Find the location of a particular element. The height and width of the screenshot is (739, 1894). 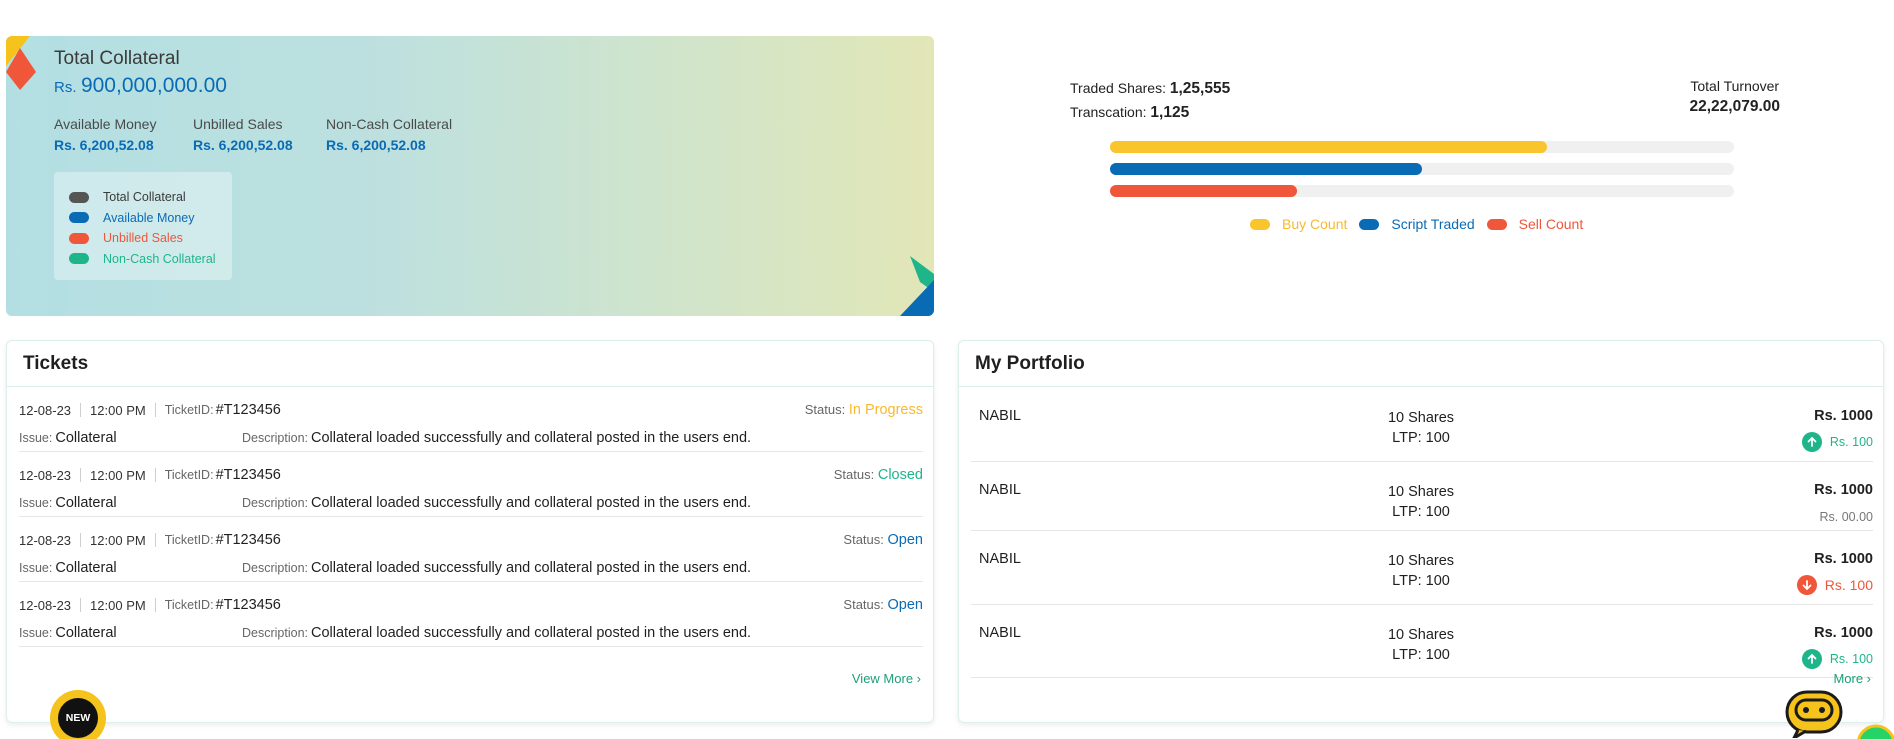

tickets-title: Tickets is located at coordinates (470, 364).